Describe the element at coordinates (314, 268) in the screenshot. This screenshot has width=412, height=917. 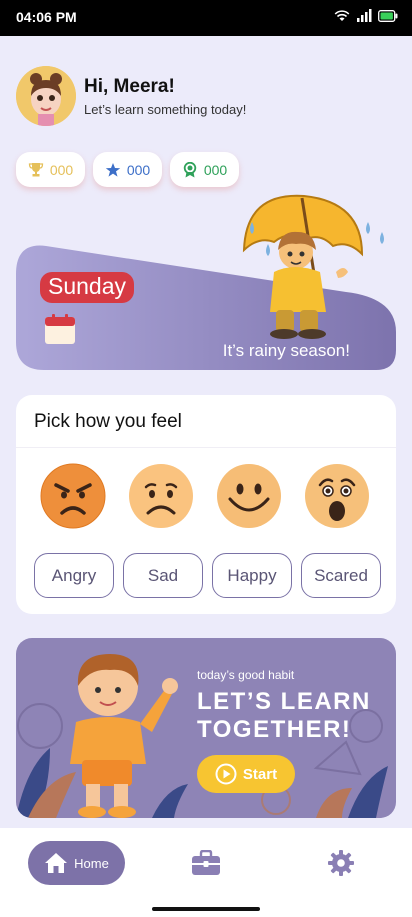
I see `rainy-kid-illustration` at that location.